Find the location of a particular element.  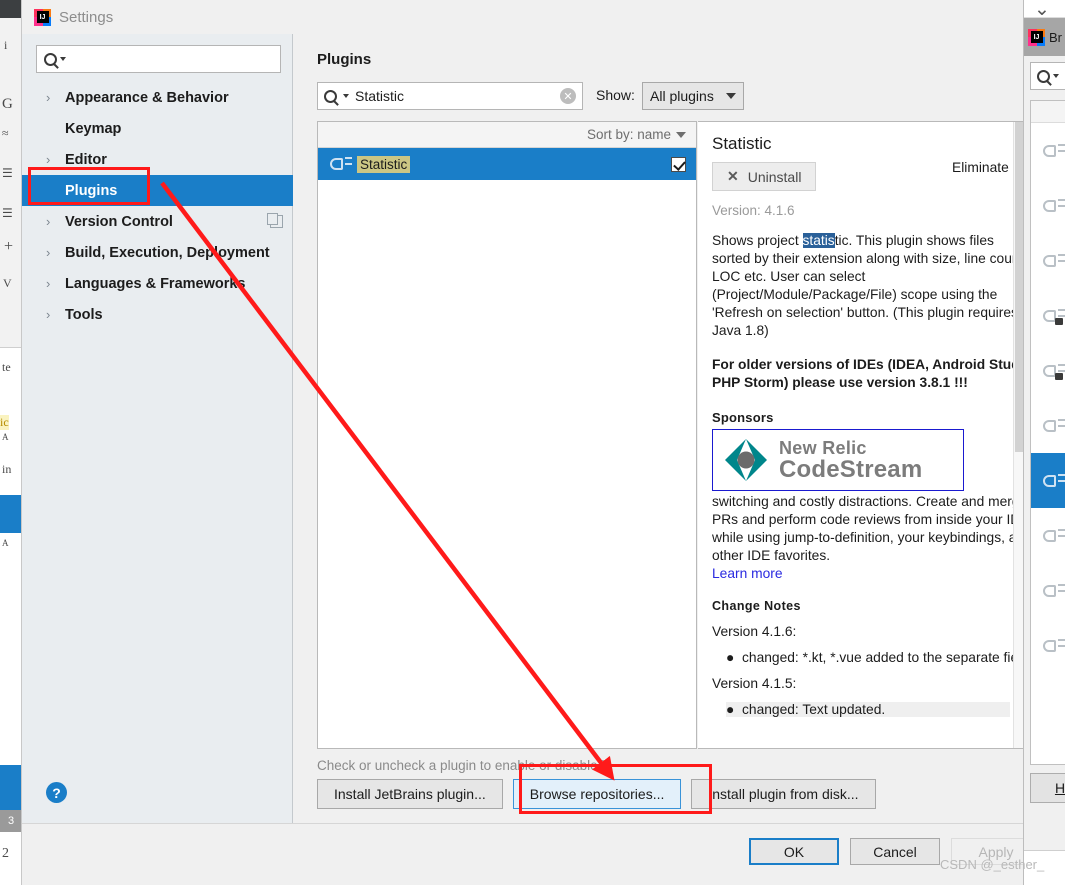

plugin-name: Statistic is located at coordinates (384, 164).